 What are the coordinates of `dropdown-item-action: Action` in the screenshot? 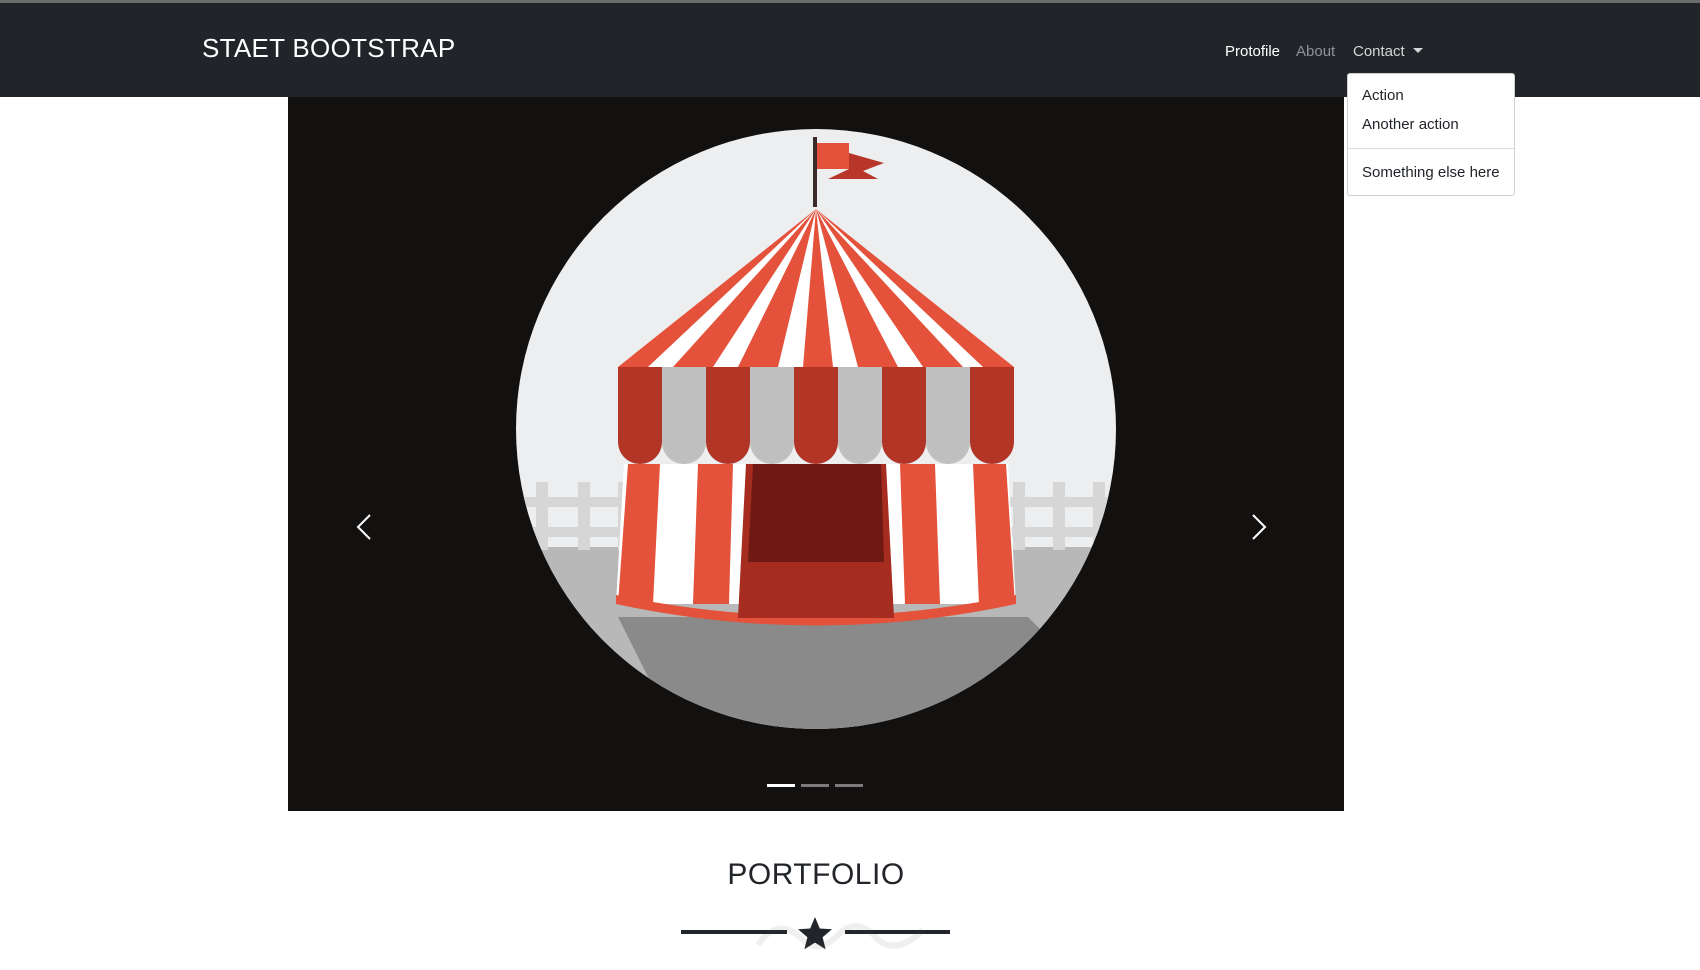 It's located at (1383, 95).